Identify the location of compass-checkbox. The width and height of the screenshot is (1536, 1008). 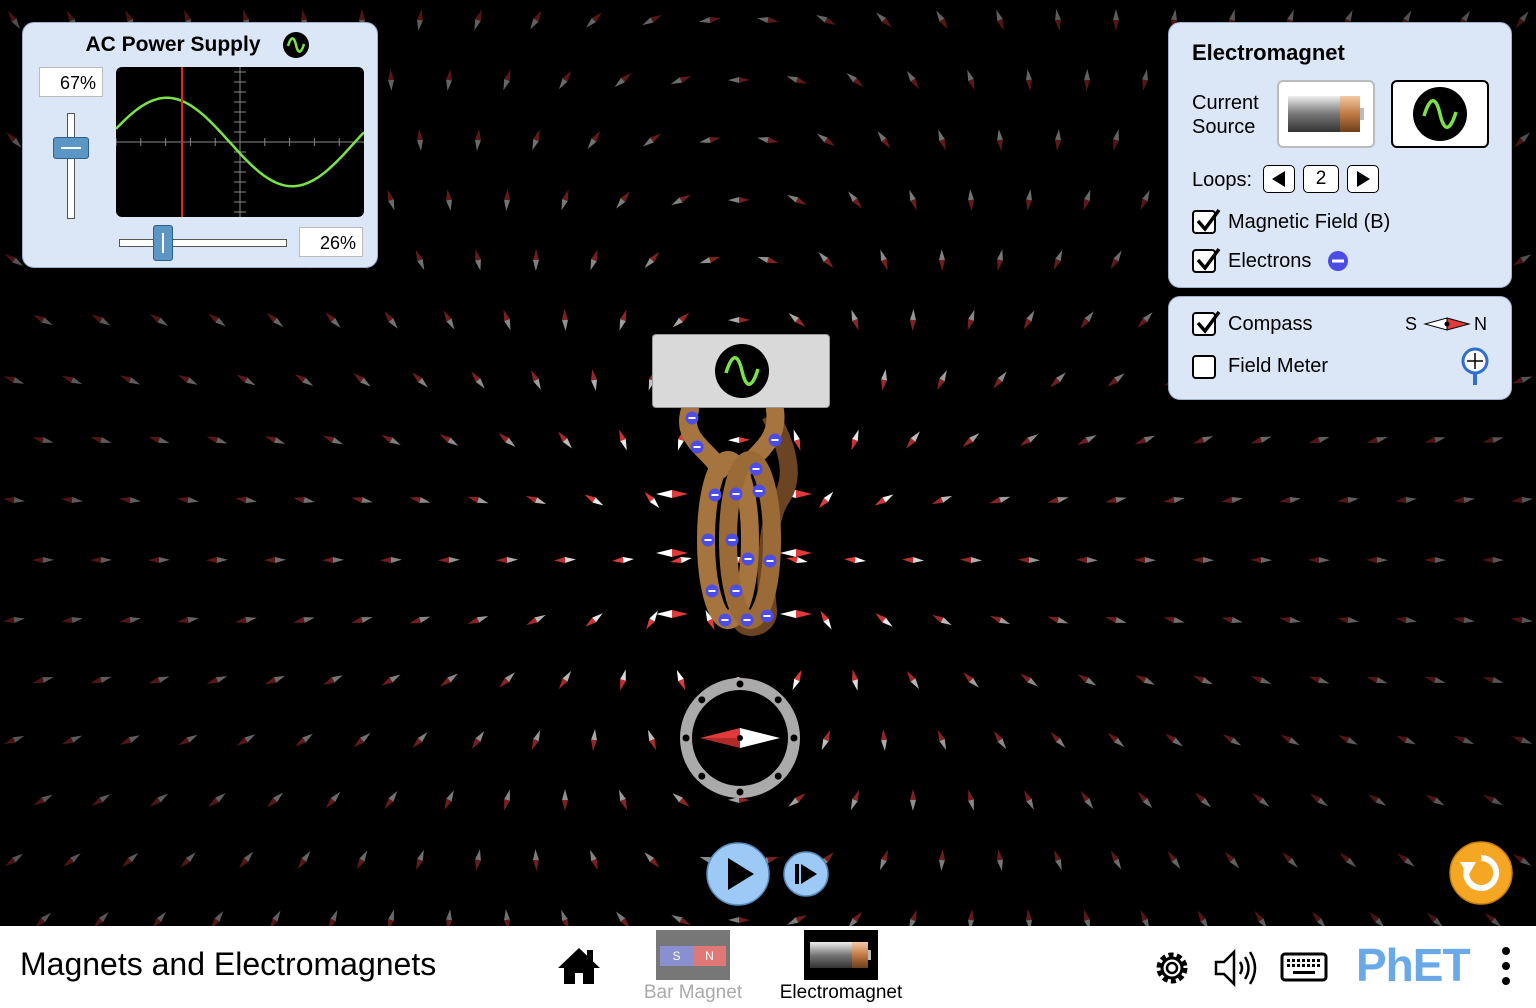
(1206, 323).